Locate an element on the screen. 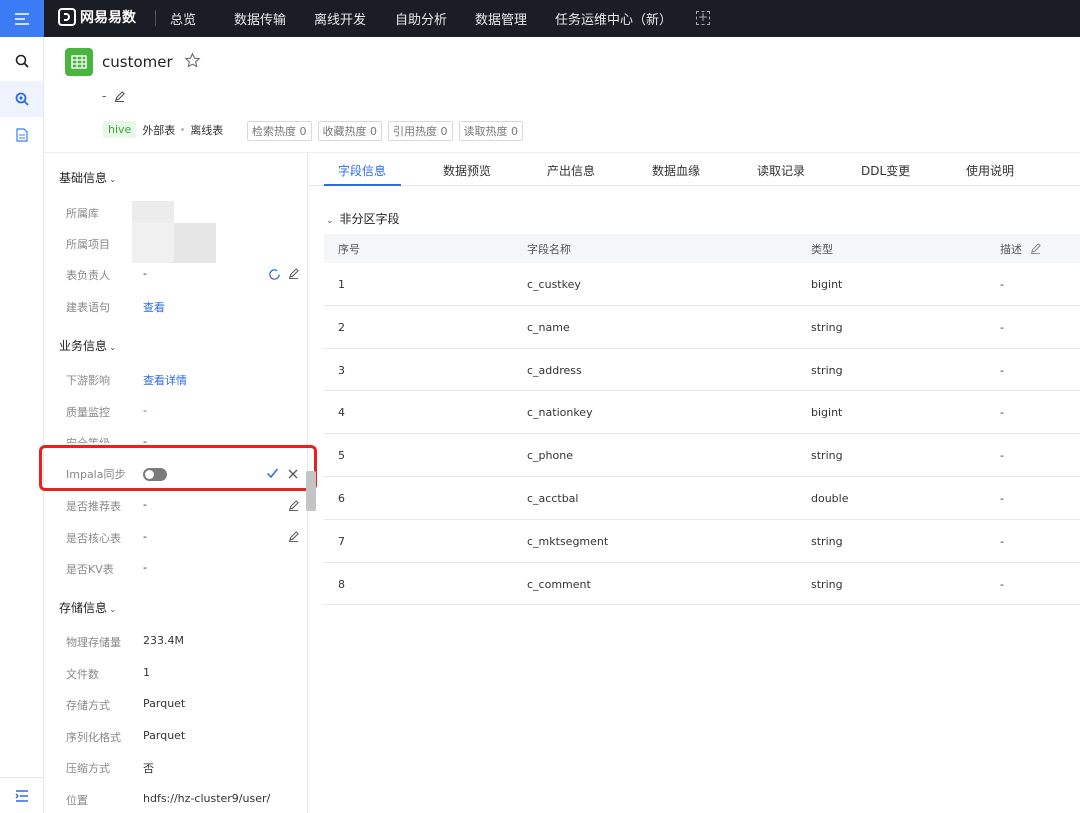 The height and width of the screenshot is (813, 1080). serde-value: Parquet is located at coordinates (164, 735).